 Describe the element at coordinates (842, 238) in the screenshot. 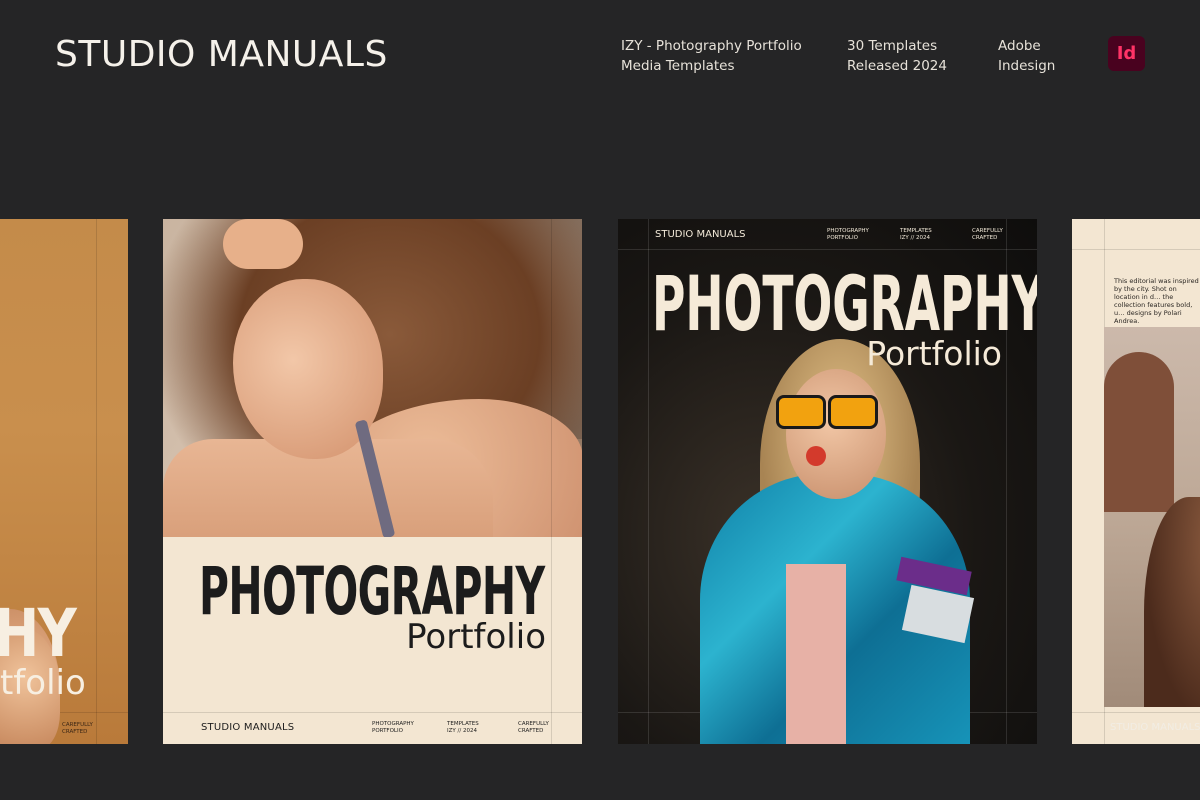

I see `header-text: PORTFOLIO` at that location.